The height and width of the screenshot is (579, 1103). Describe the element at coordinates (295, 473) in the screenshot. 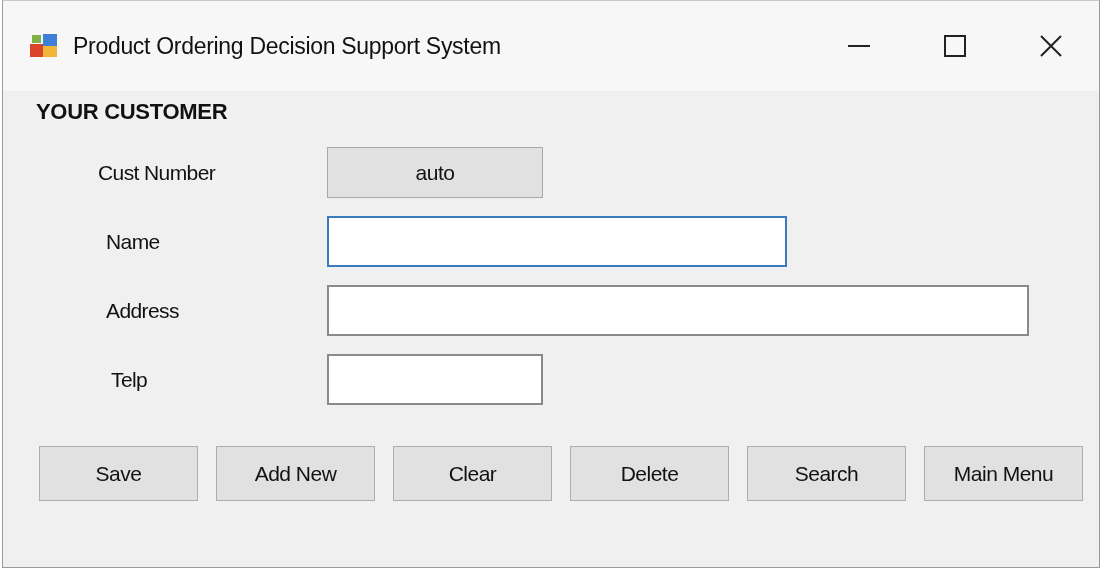

I see `action-button: Add New` at that location.